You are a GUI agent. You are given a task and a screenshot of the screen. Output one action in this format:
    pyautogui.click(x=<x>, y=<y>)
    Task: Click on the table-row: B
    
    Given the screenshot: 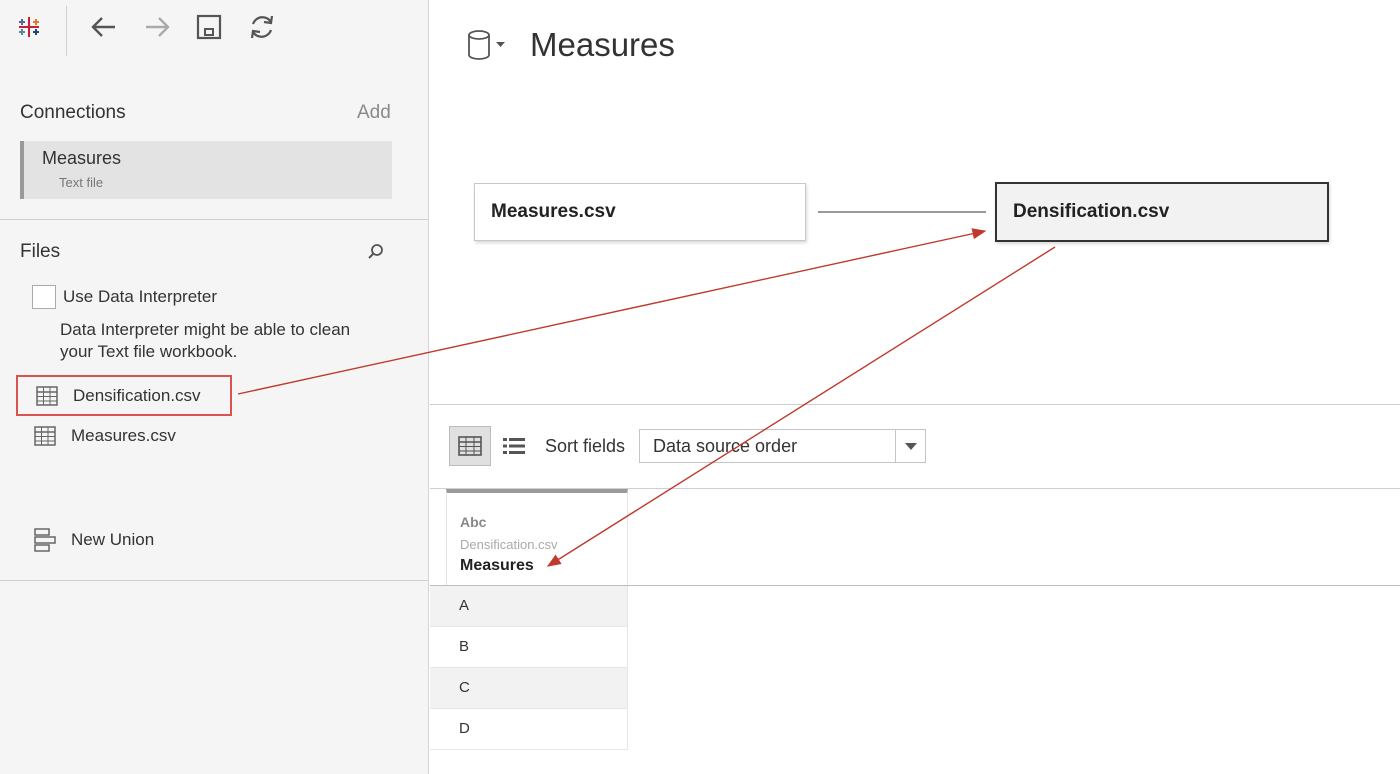 What is the action you would take?
    pyautogui.click(x=529, y=647)
    